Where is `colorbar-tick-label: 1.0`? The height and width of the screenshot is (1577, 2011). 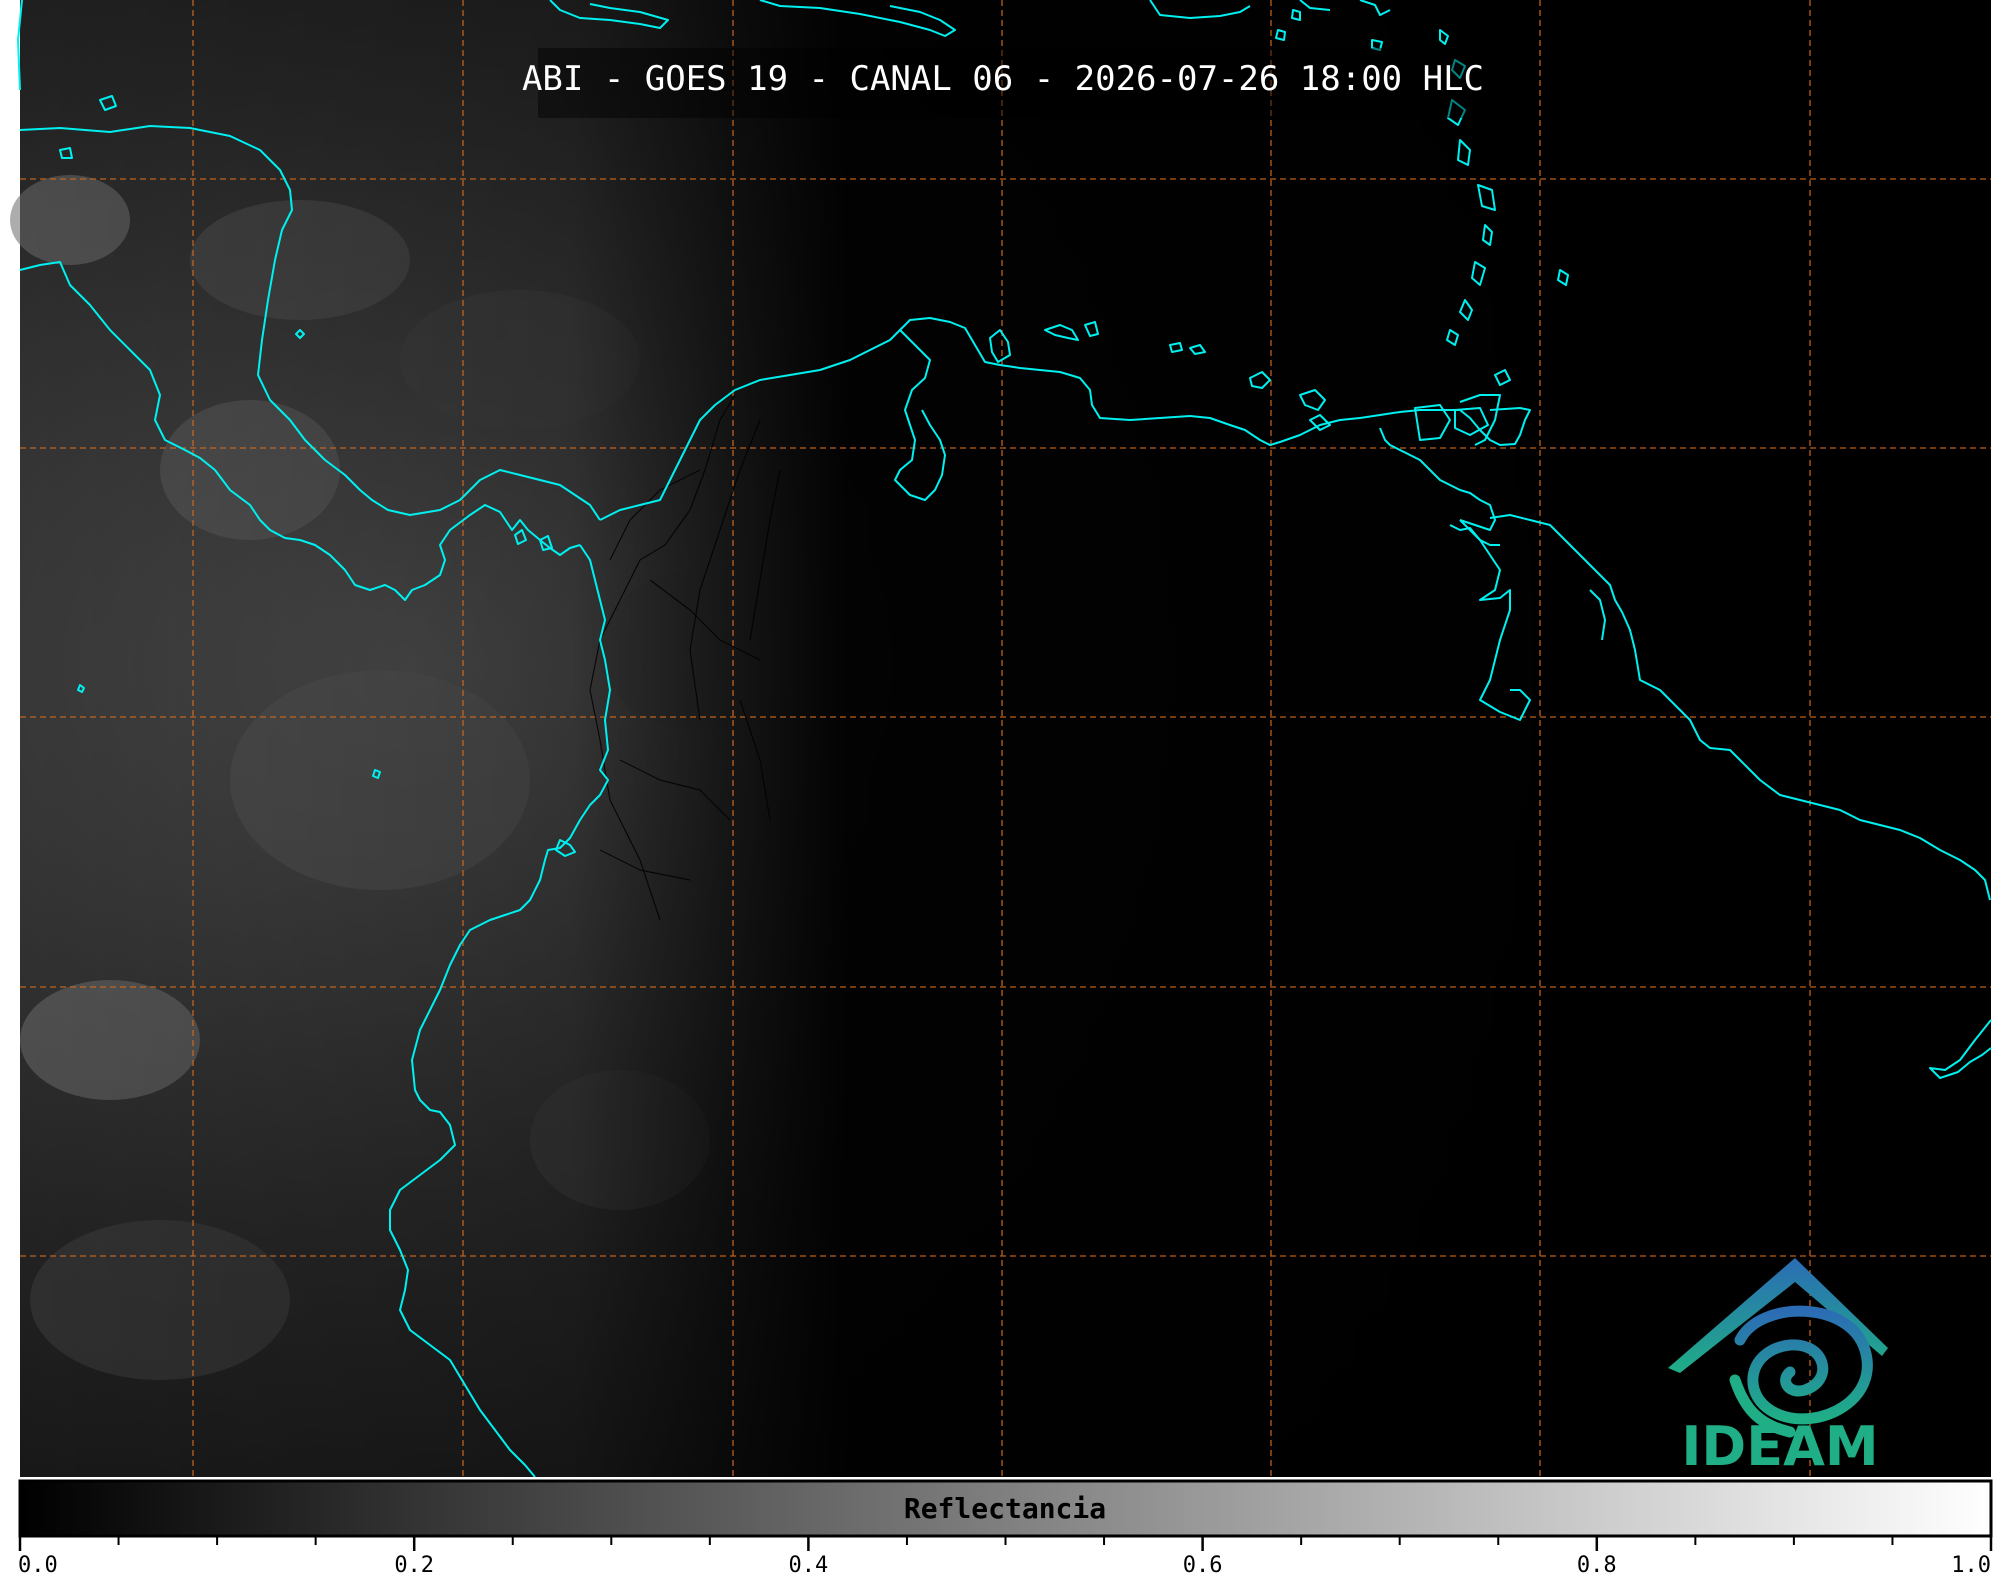 colorbar-tick-label: 1.0 is located at coordinates (1971, 1565).